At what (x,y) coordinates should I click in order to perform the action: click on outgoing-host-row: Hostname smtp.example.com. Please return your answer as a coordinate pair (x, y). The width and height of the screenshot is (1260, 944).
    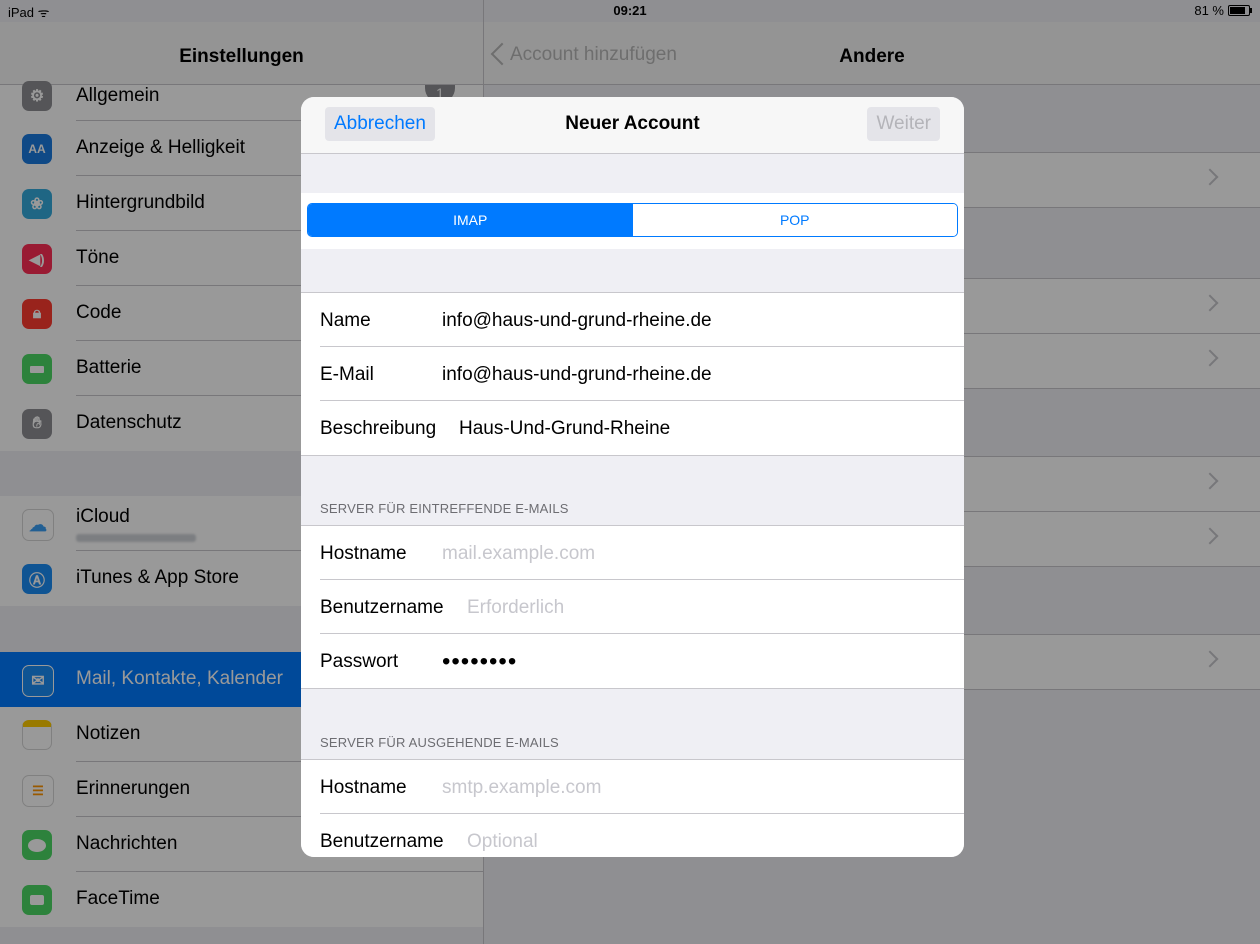
    Looking at the image, I should click on (632, 787).